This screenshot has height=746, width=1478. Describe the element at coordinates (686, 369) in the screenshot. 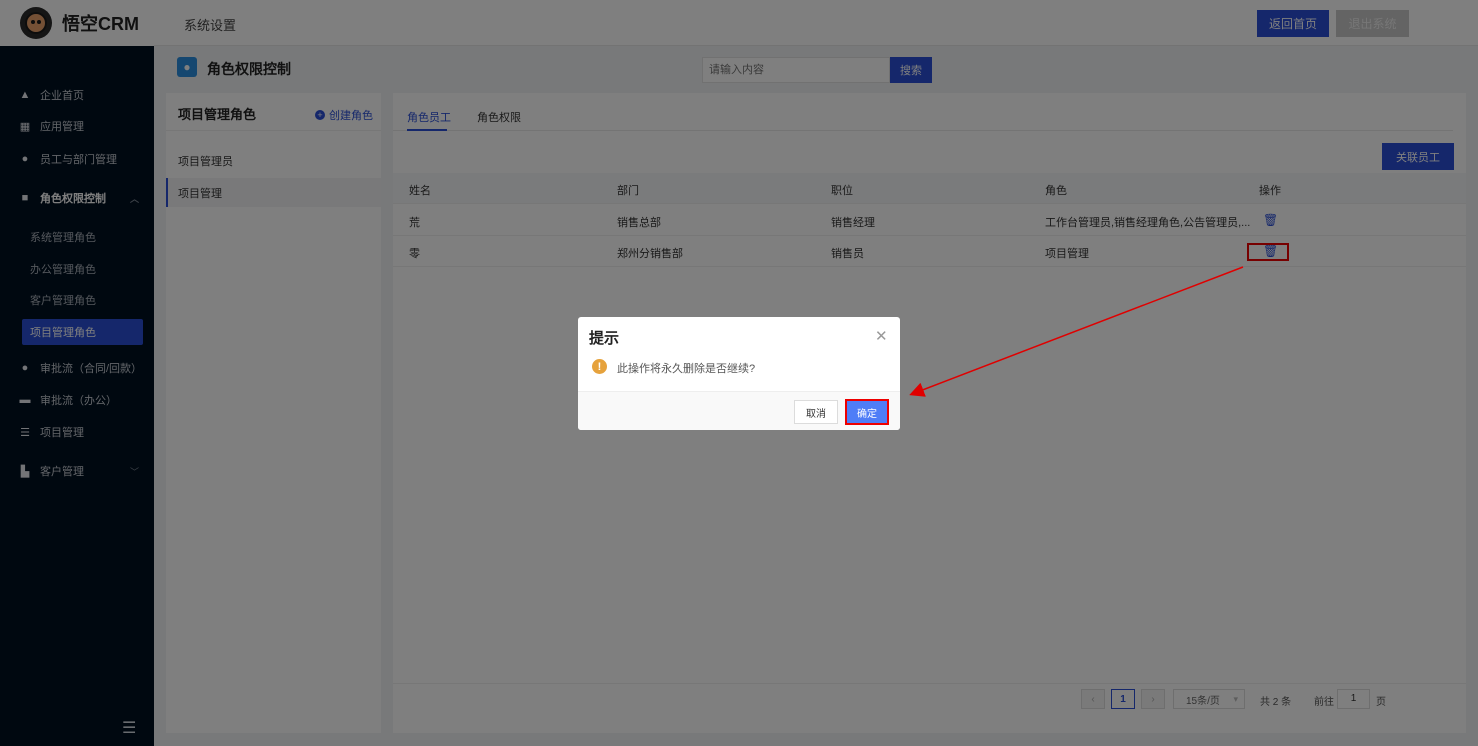

I see `dialog-message: 此操作将永久删除是否继续?` at that location.